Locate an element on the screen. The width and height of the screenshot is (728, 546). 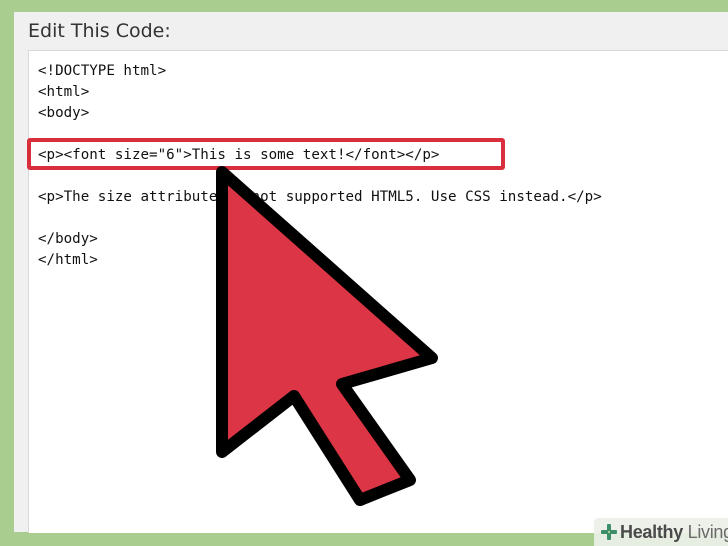
watermark-text: Healthy Living is located at coordinates (674, 532).